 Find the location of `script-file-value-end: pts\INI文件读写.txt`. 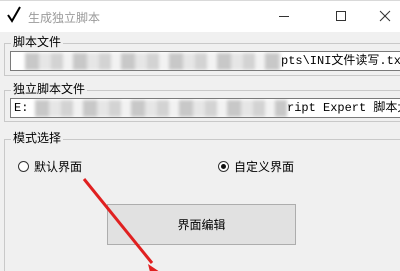

script-file-value-end: pts\INI文件读写.txt is located at coordinates (340, 61).